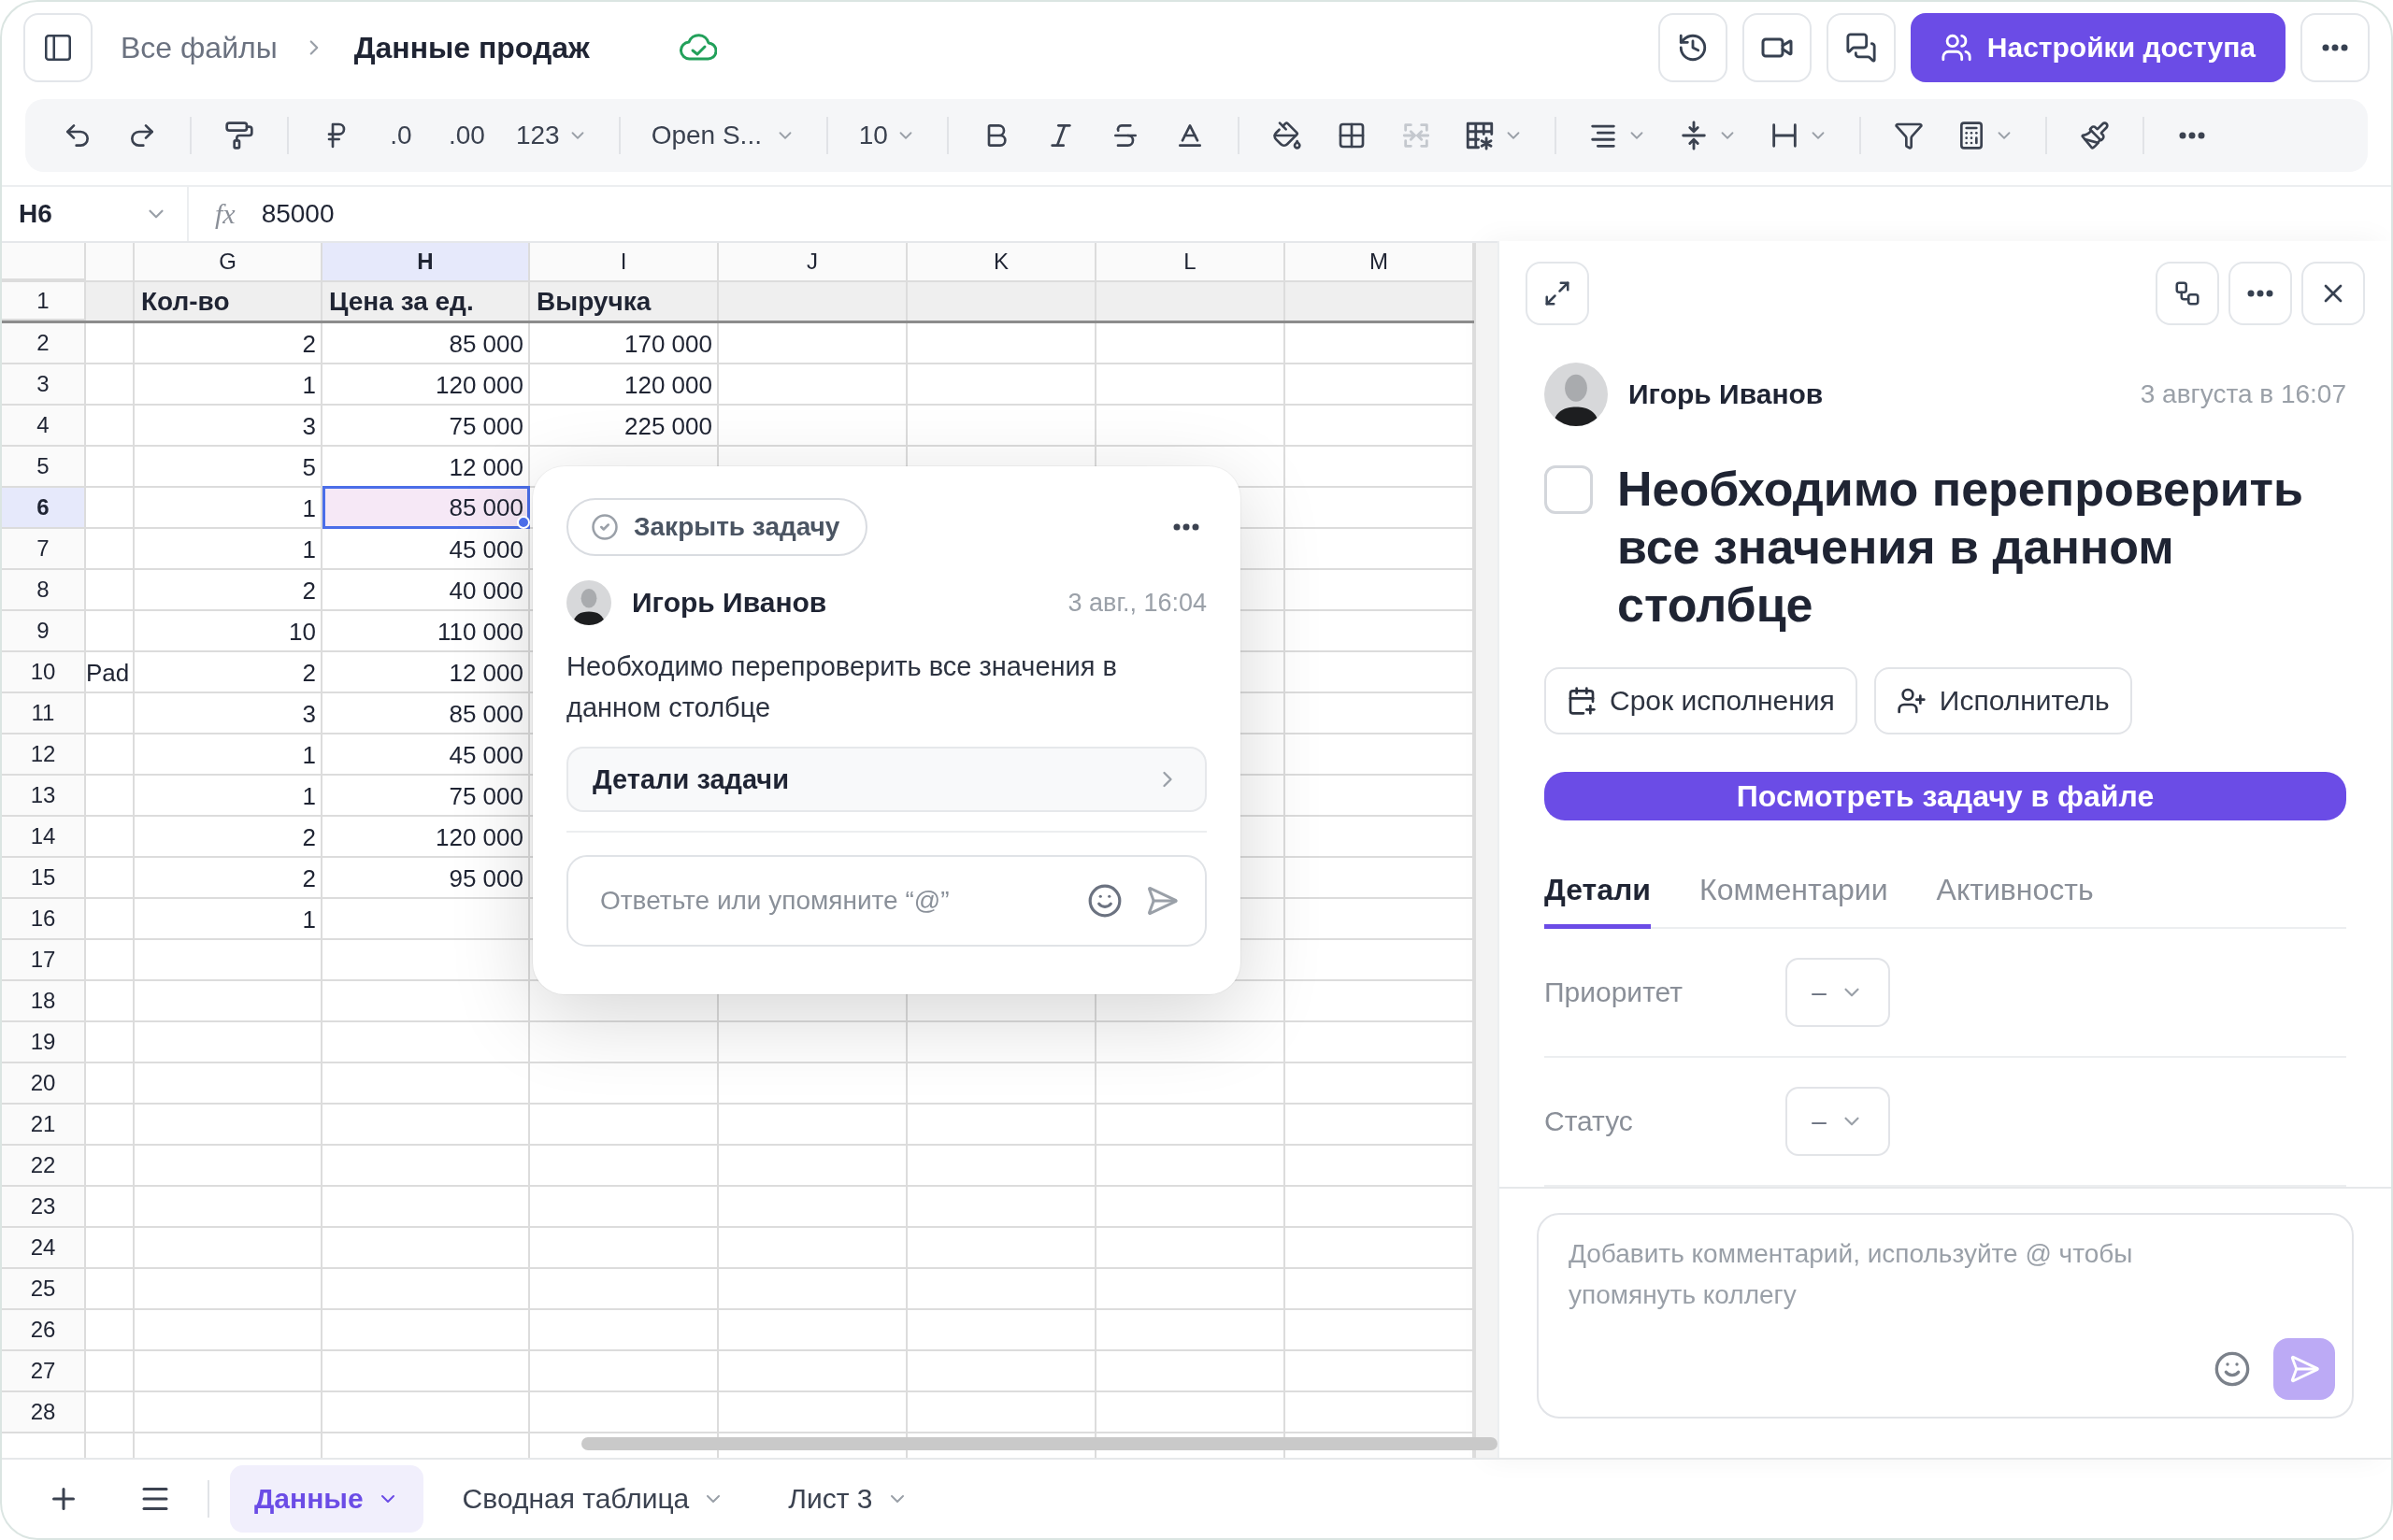  What do you see at coordinates (44, 837) in the screenshot?
I see `row-number: 14` at bounding box center [44, 837].